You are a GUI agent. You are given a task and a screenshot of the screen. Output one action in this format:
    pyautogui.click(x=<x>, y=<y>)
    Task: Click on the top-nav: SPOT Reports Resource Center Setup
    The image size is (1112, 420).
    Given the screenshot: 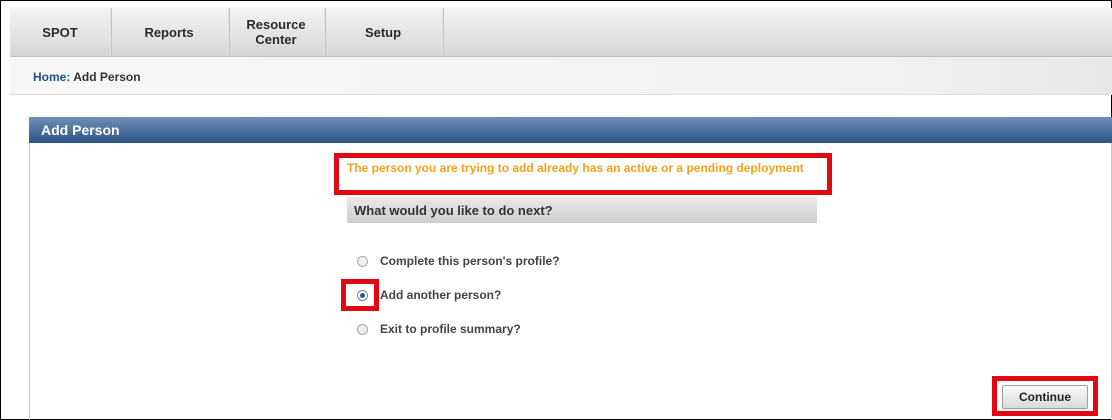 What is the action you would take?
    pyautogui.click(x=561, y=32)
    